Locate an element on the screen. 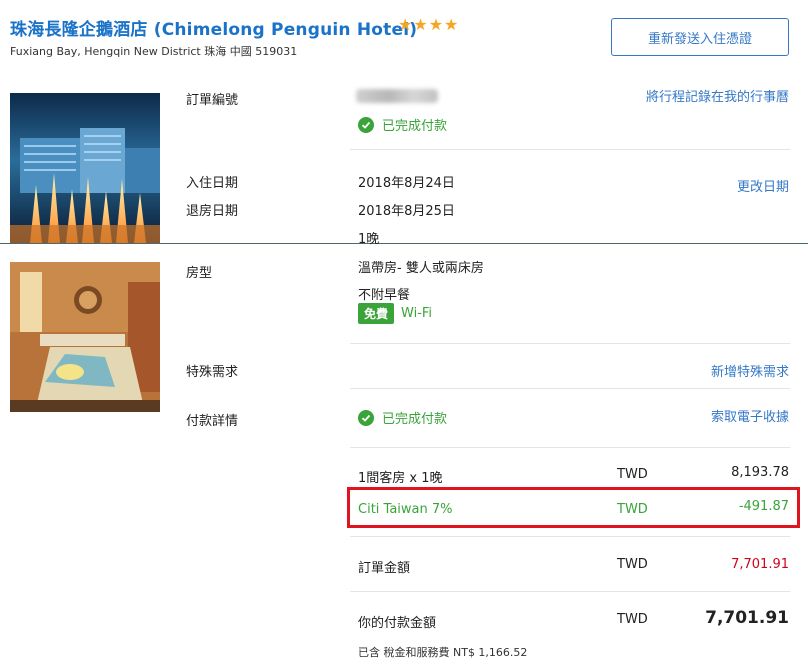 Image resolution: width=808 pixels, height=669 pixels. room-image is located at coordinates (85, 337).